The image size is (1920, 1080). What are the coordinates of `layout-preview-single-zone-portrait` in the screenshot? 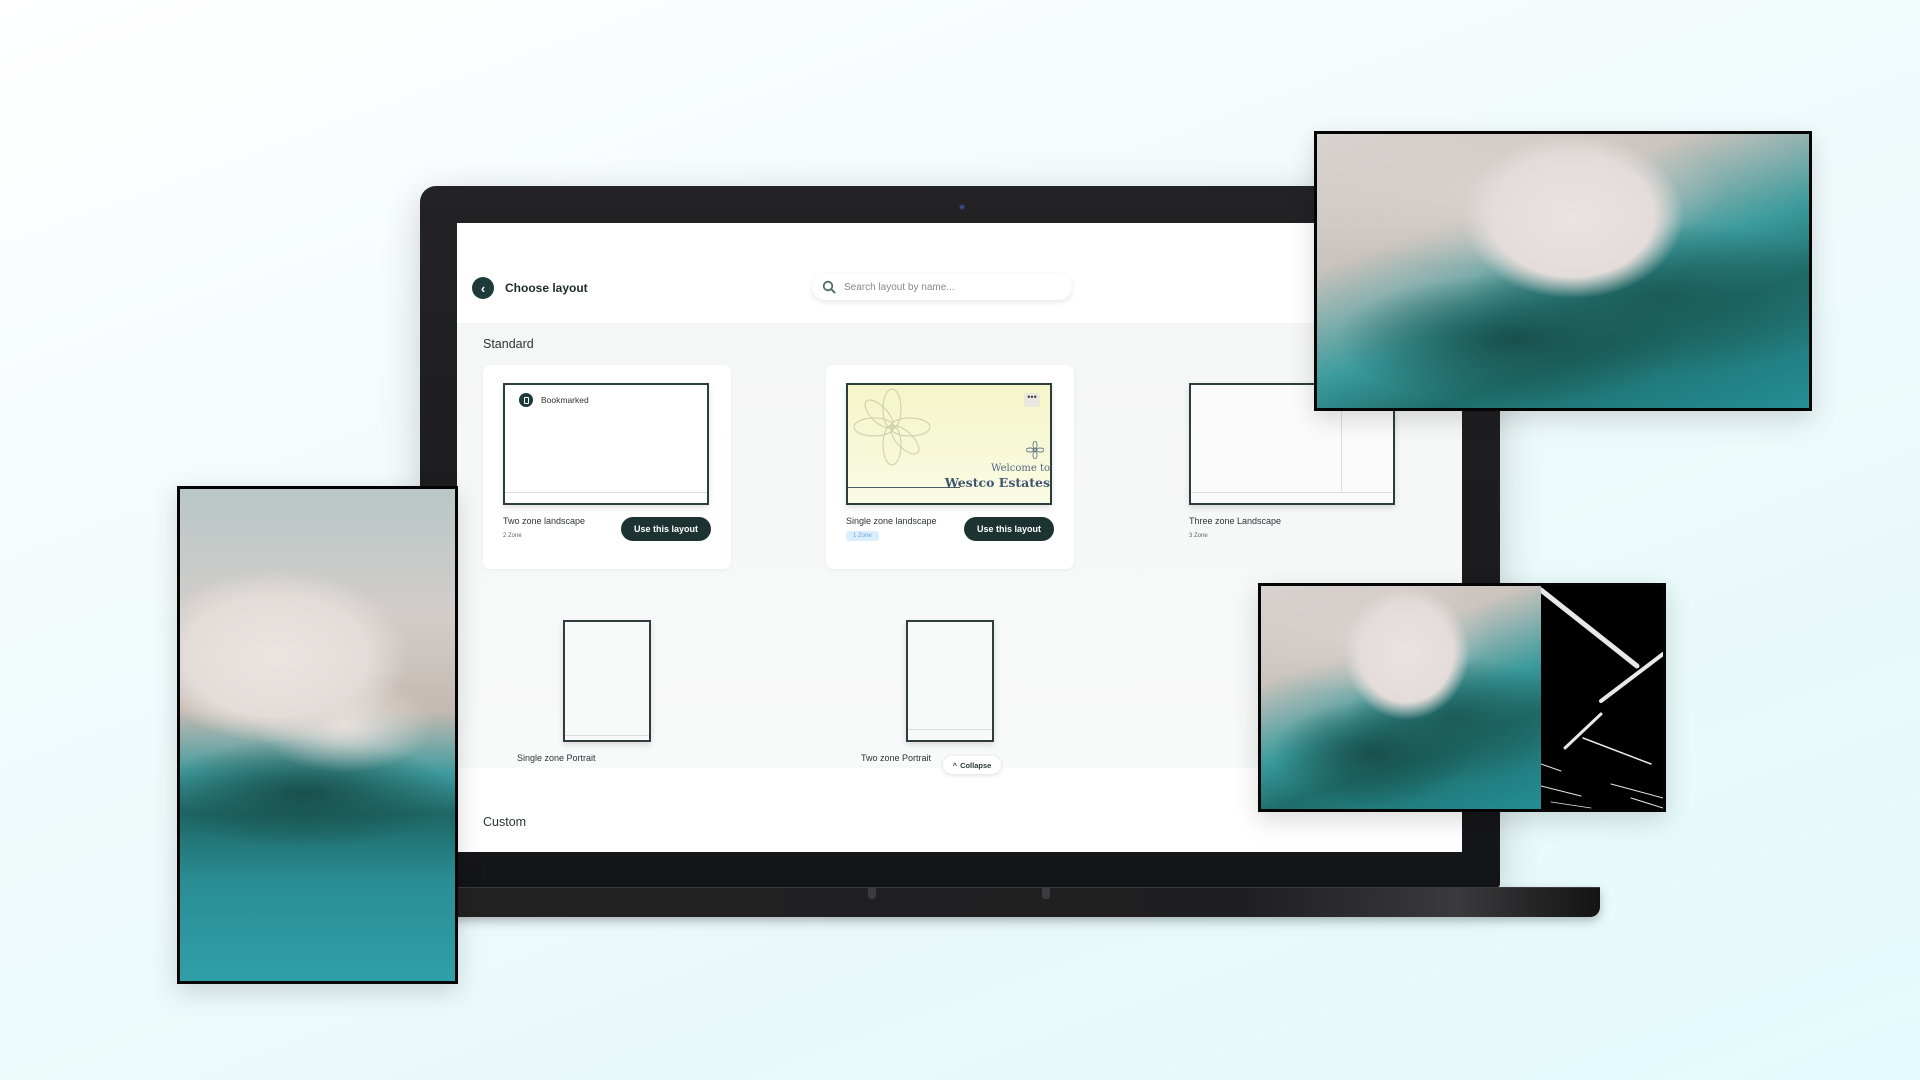 It's located at (607, 681).